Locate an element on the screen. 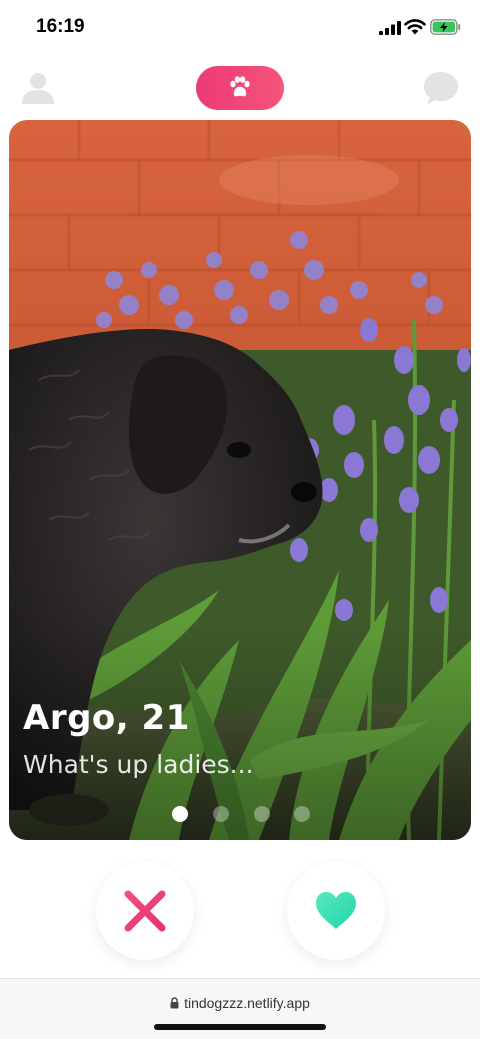 The height and width of the screenshot is (1039, 480). status-bar: 16:19 is located at coordinates (240, 28).